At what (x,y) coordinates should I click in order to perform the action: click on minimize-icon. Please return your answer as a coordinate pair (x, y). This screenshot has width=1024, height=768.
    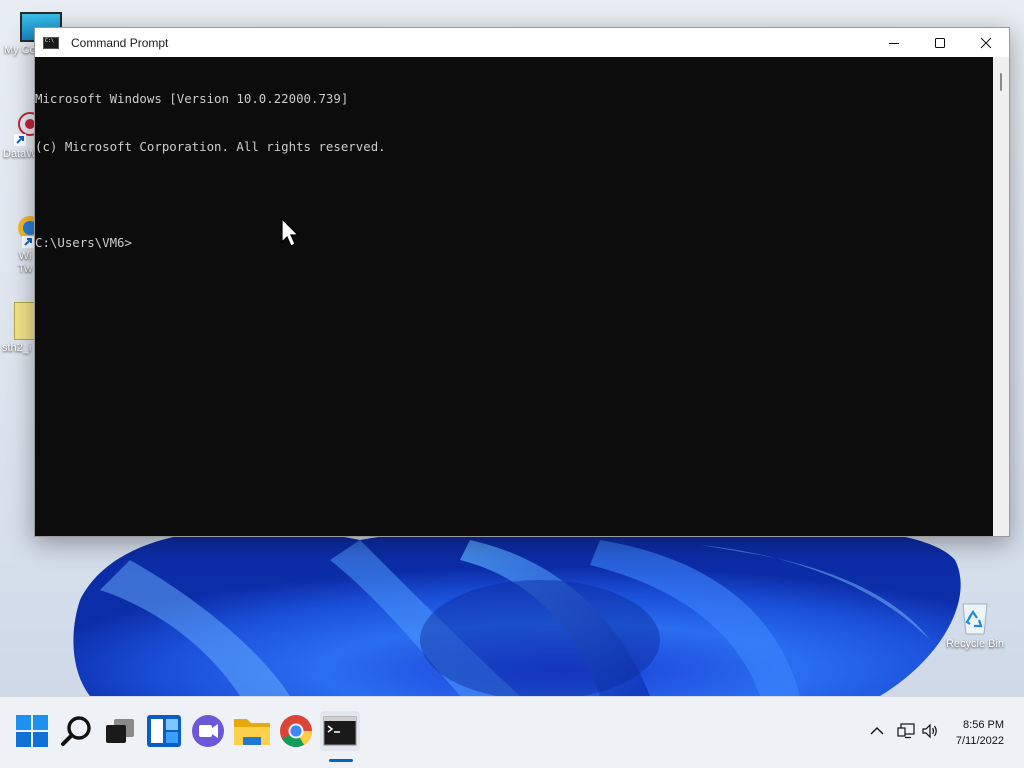
    Looking at the image, I should click on (894, 43).